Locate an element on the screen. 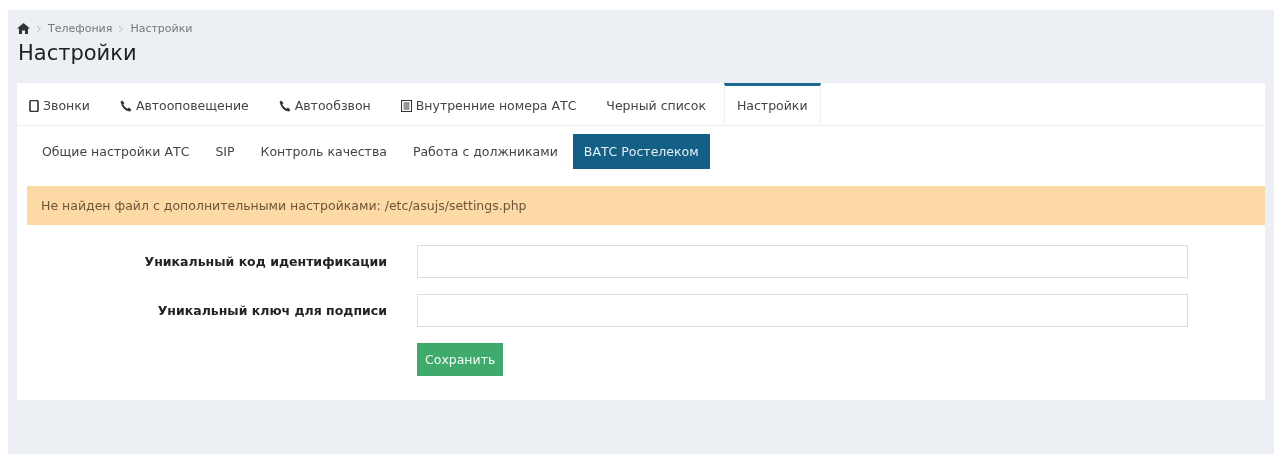 This screenshot has height=454, width=1284. field-label: Уникальный код идентификации is located at coordinates (265, 261).